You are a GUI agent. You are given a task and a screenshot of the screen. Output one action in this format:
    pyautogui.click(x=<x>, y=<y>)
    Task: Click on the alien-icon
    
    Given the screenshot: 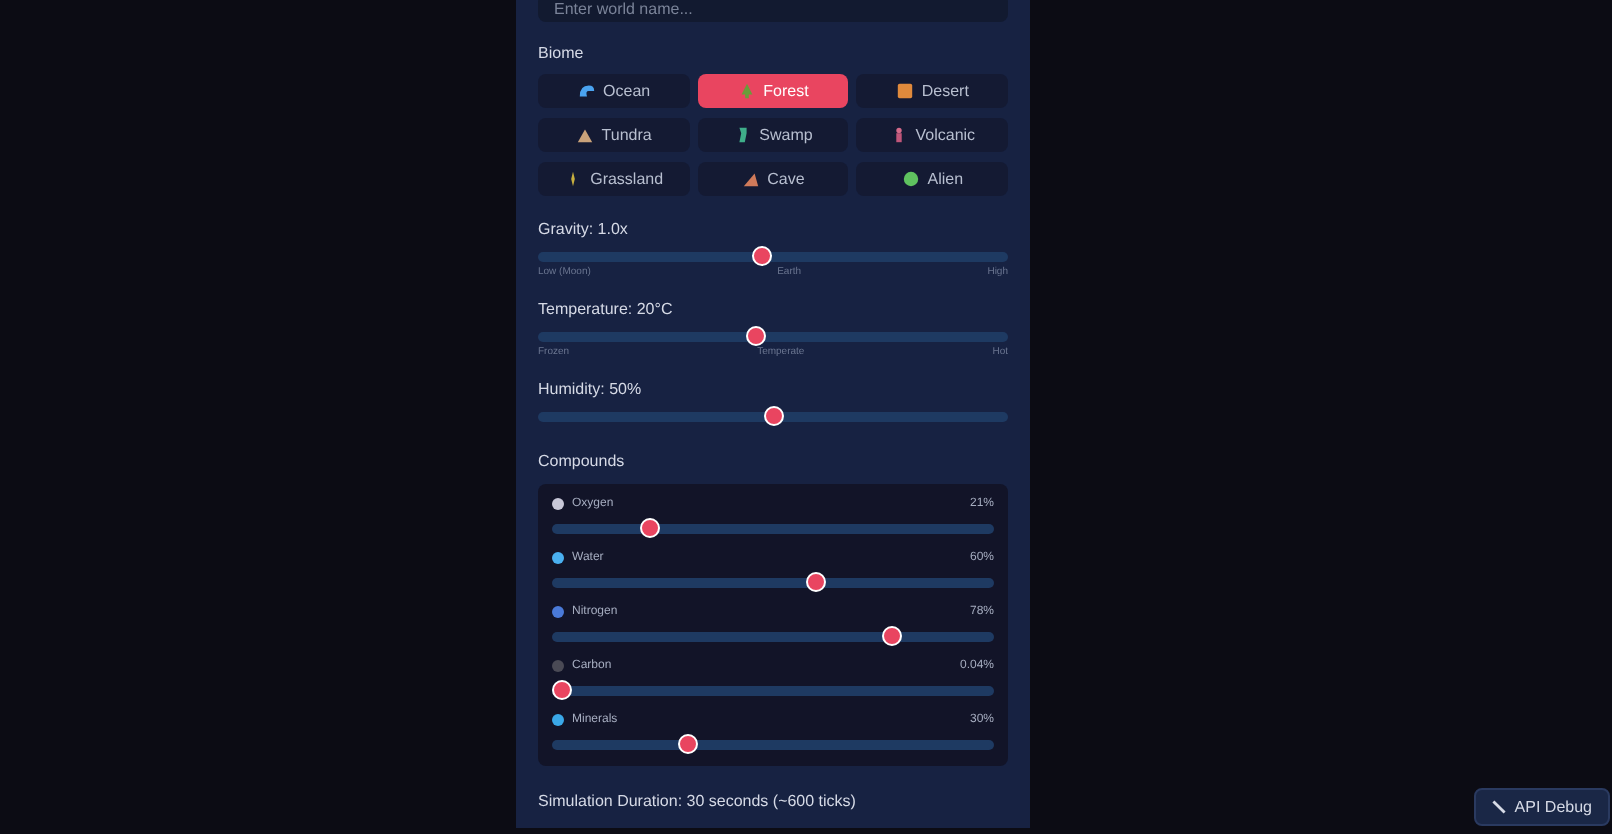 What is the action you would take?
    pyautogui.click(x=910, y=179)
    